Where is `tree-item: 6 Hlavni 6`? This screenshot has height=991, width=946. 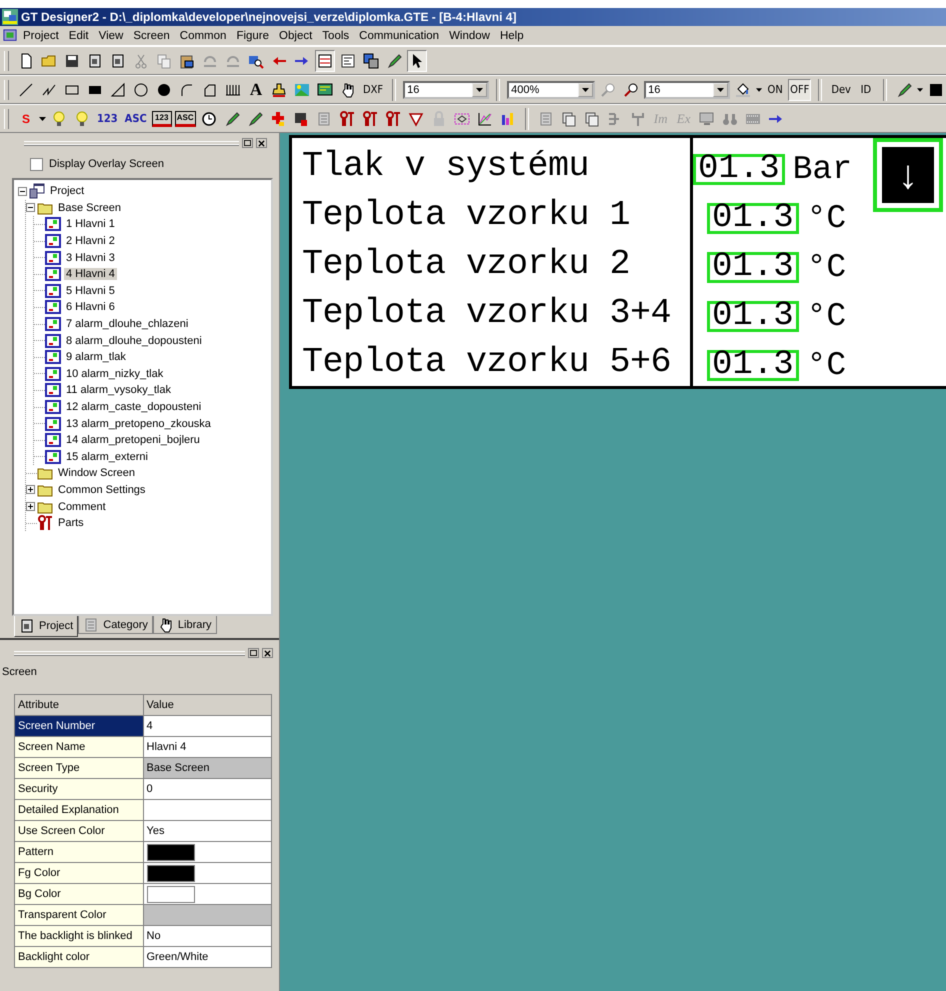 tree-item: 6 Hlavni 6 is located at coordinates (90, 307).